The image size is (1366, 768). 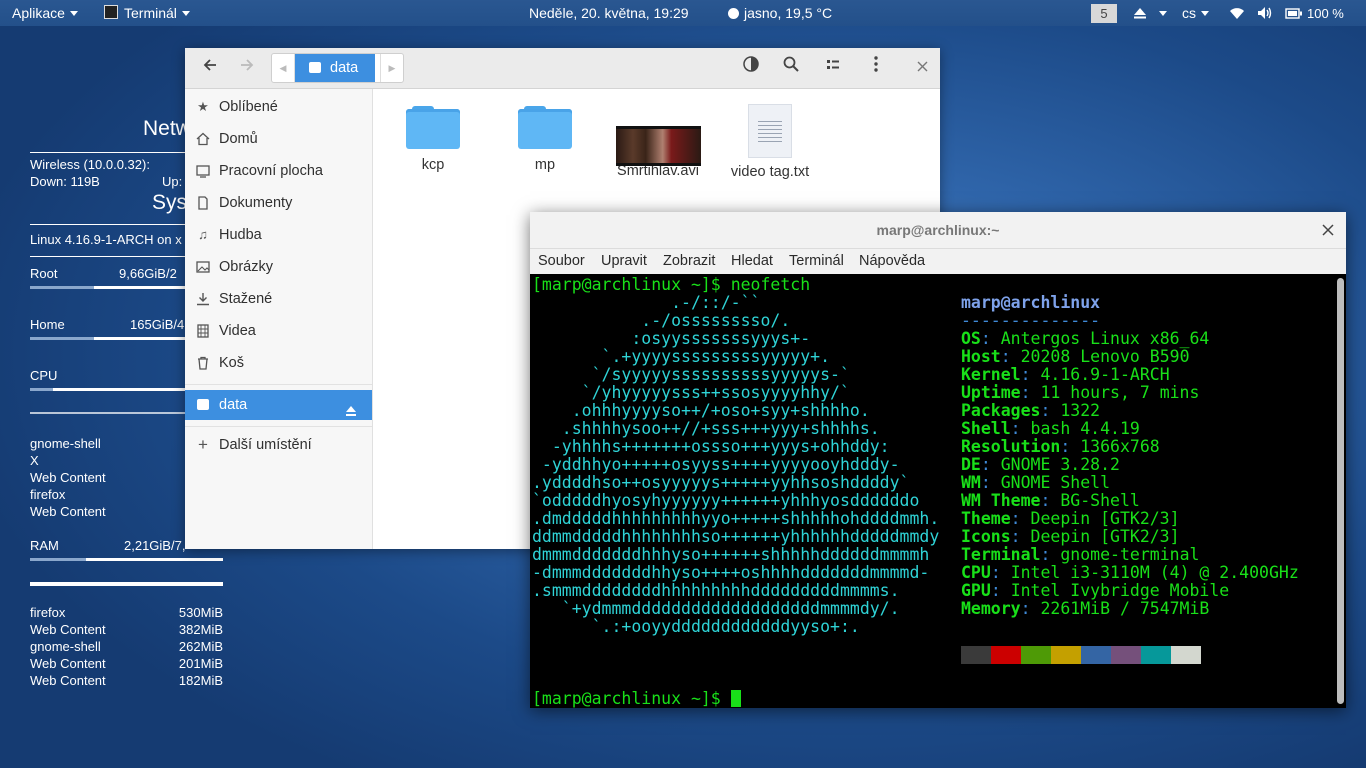 What do you see at coordinates (833, 68) in the screenshot?
I see `view-toggle-button` at bounding box center [833, 68].